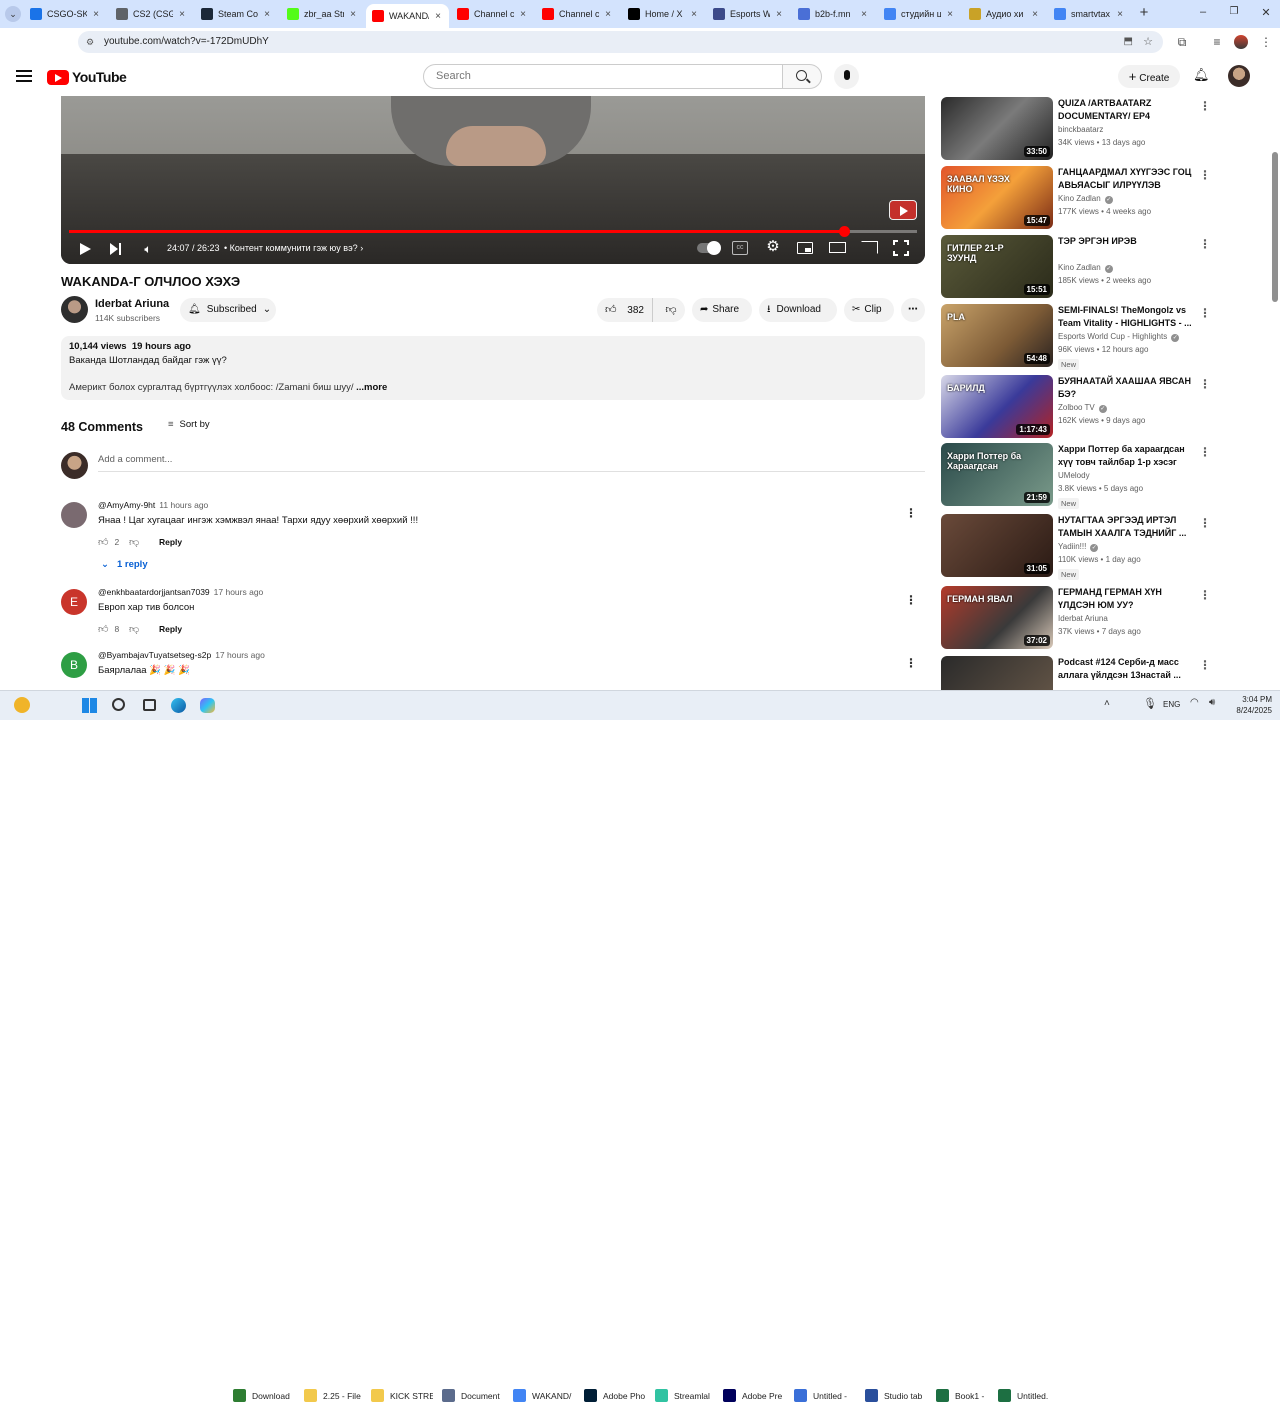 Image resolution: width=1280 pixels, height=1407 pixels. I want to click on install-app-icon: ⬒, so click(1128, 42).